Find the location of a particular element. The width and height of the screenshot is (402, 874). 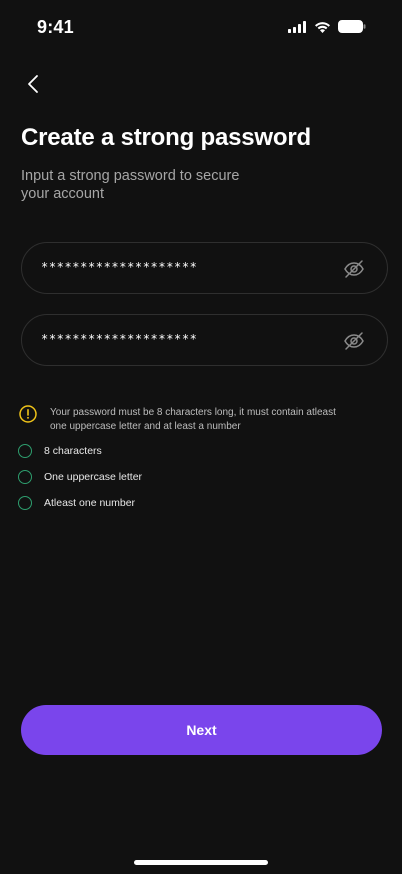

chevron-left-icon is located at coordinates (33, 86).